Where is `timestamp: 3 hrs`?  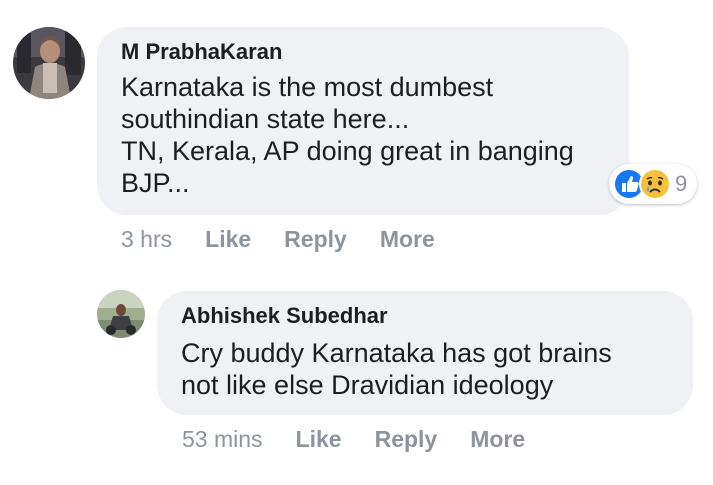
timestamp: 3 hrs is located at coordinates (146, 239).